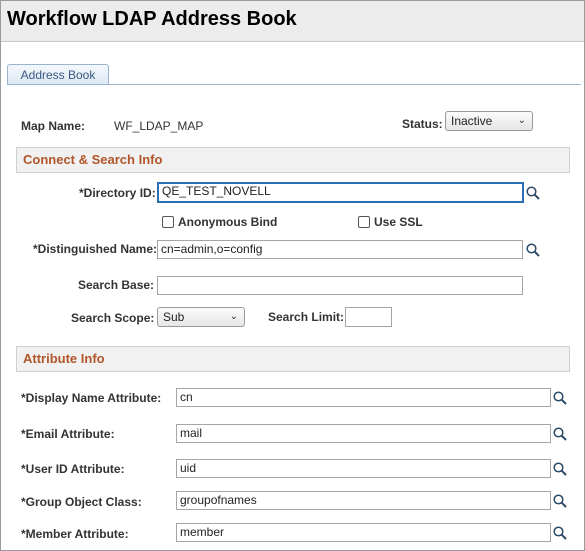 The height and width of the screenshot is (551, 585). I want to click on search-base-label: Search Base:, so click(116, 285).